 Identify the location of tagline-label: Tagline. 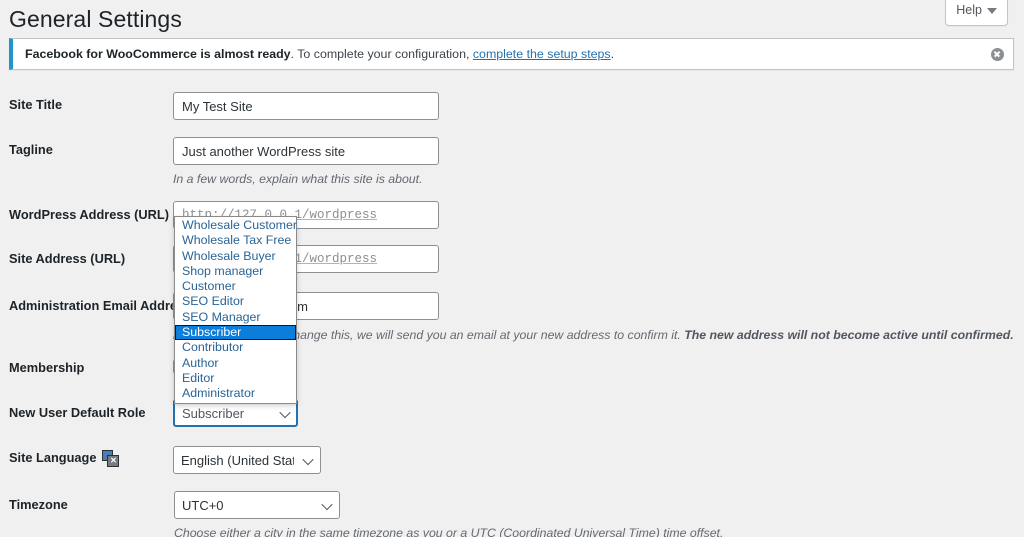
(31, 149).